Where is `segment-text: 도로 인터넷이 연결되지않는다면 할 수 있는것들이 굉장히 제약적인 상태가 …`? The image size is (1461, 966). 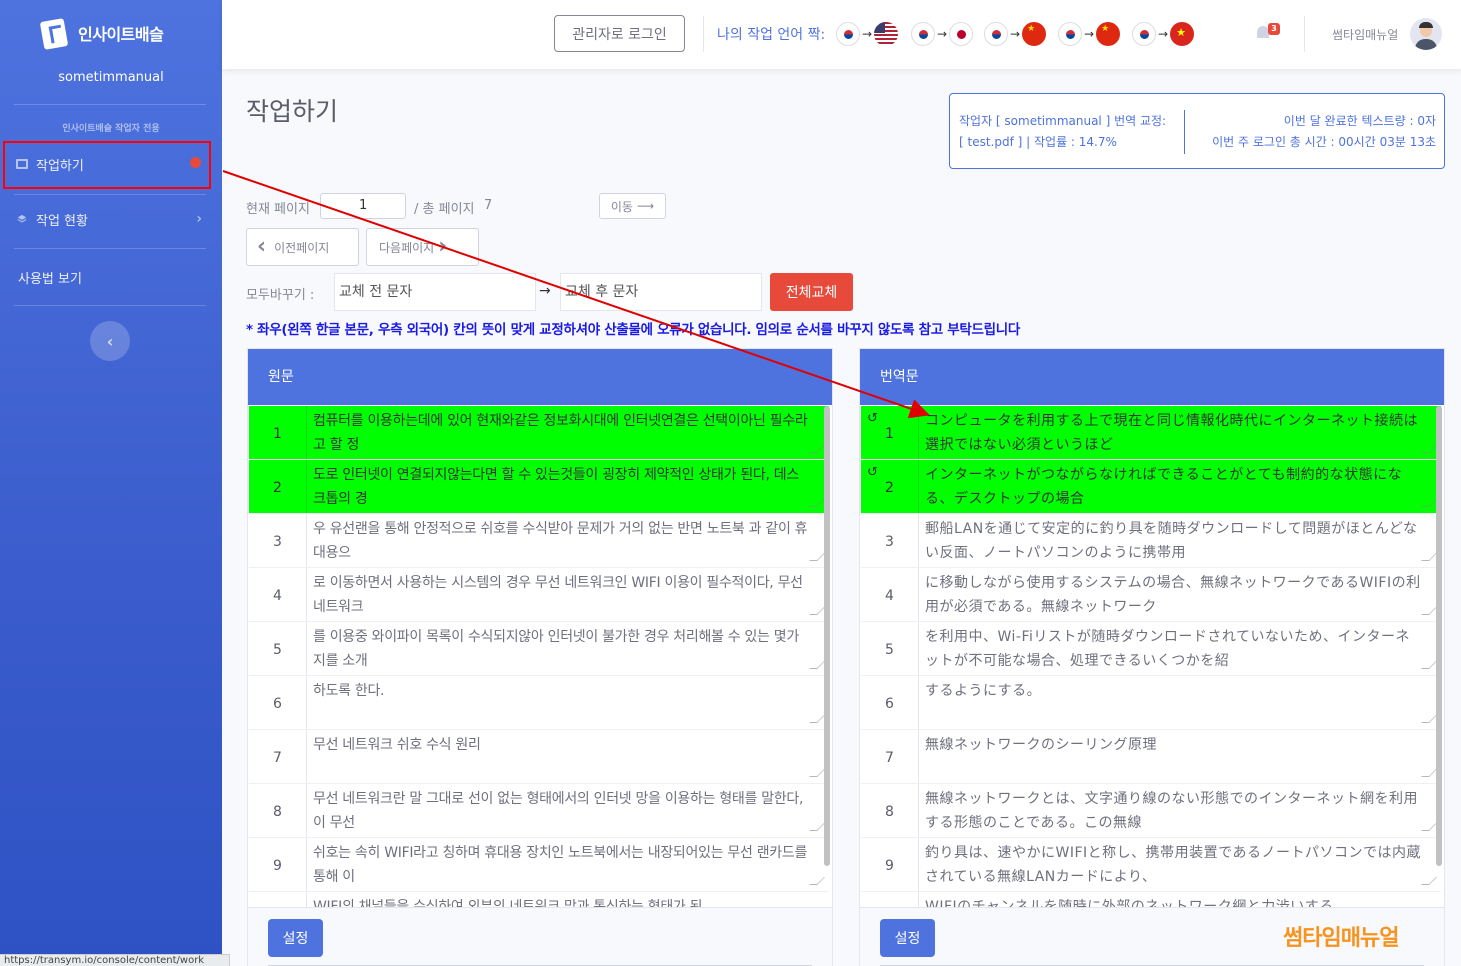
segment-text: 도로 인터넷이 연결되지않는다면 할 수 있는것들이 굉장히 제약적인 상태가 … is located at coordinates (556, 487).